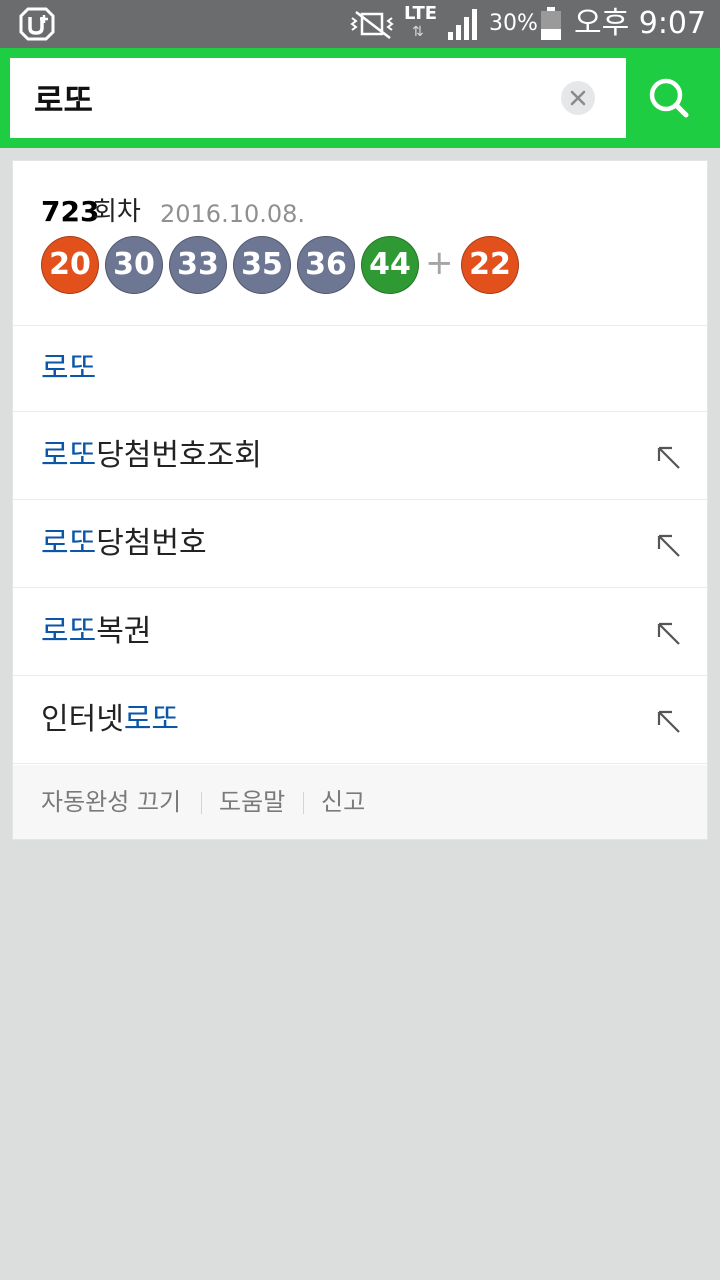  What do you see at coordinates (37, 24) in the screenshot?
I see `app-logo-icon` at bounding box center [37, 24].